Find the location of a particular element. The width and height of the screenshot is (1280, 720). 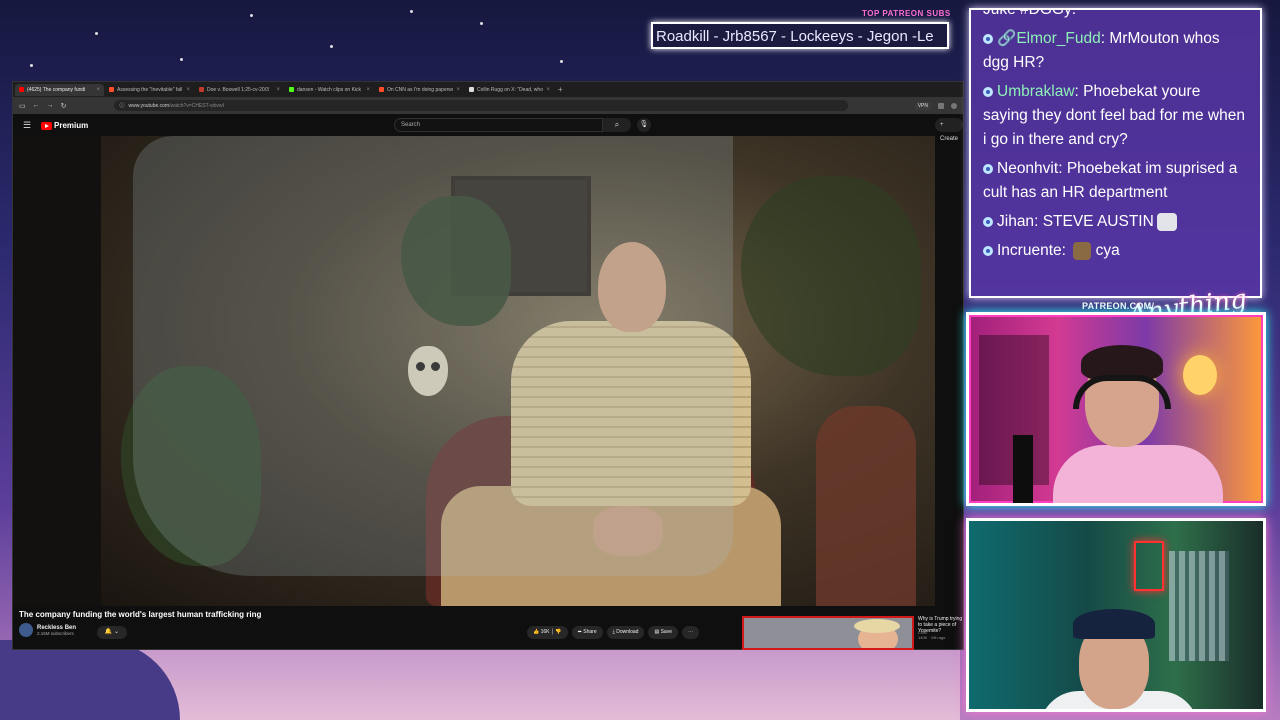

host-1-shirt is located at coordinates (1138, 474).